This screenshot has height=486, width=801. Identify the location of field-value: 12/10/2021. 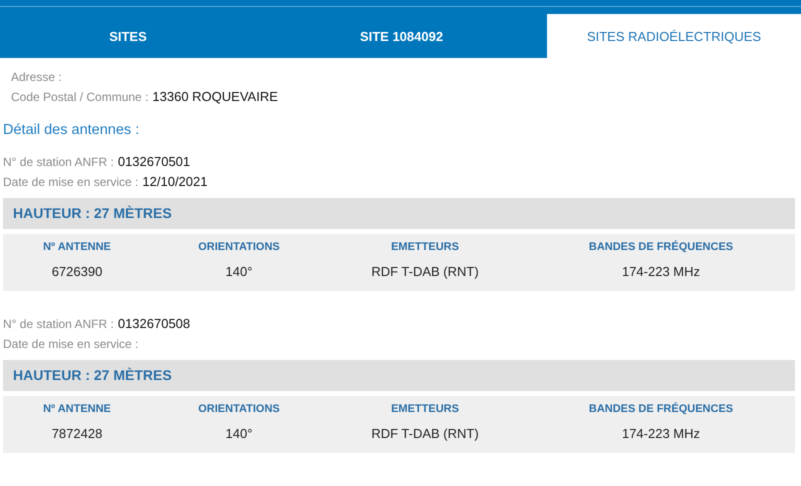
(175, 181).